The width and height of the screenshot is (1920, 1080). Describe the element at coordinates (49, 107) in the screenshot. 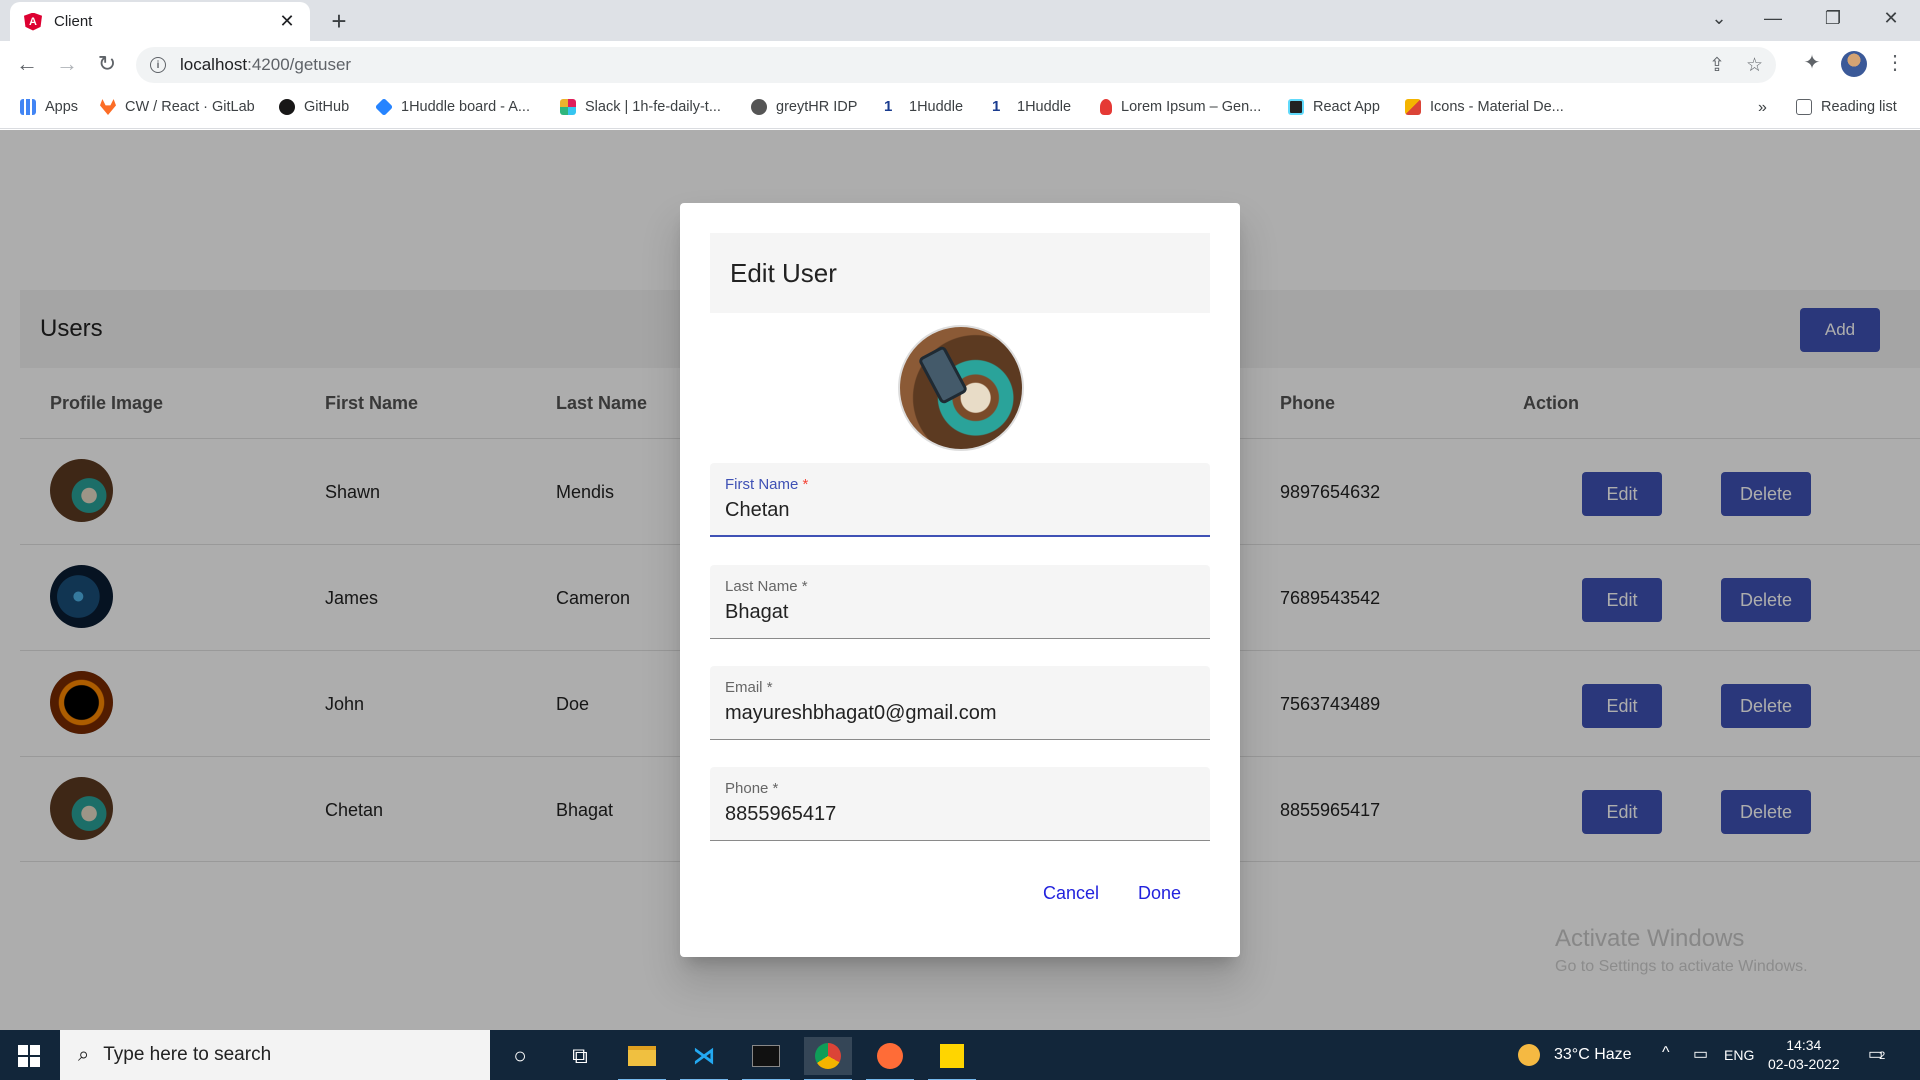

I see `bookmark-apps: Apps` at that location.